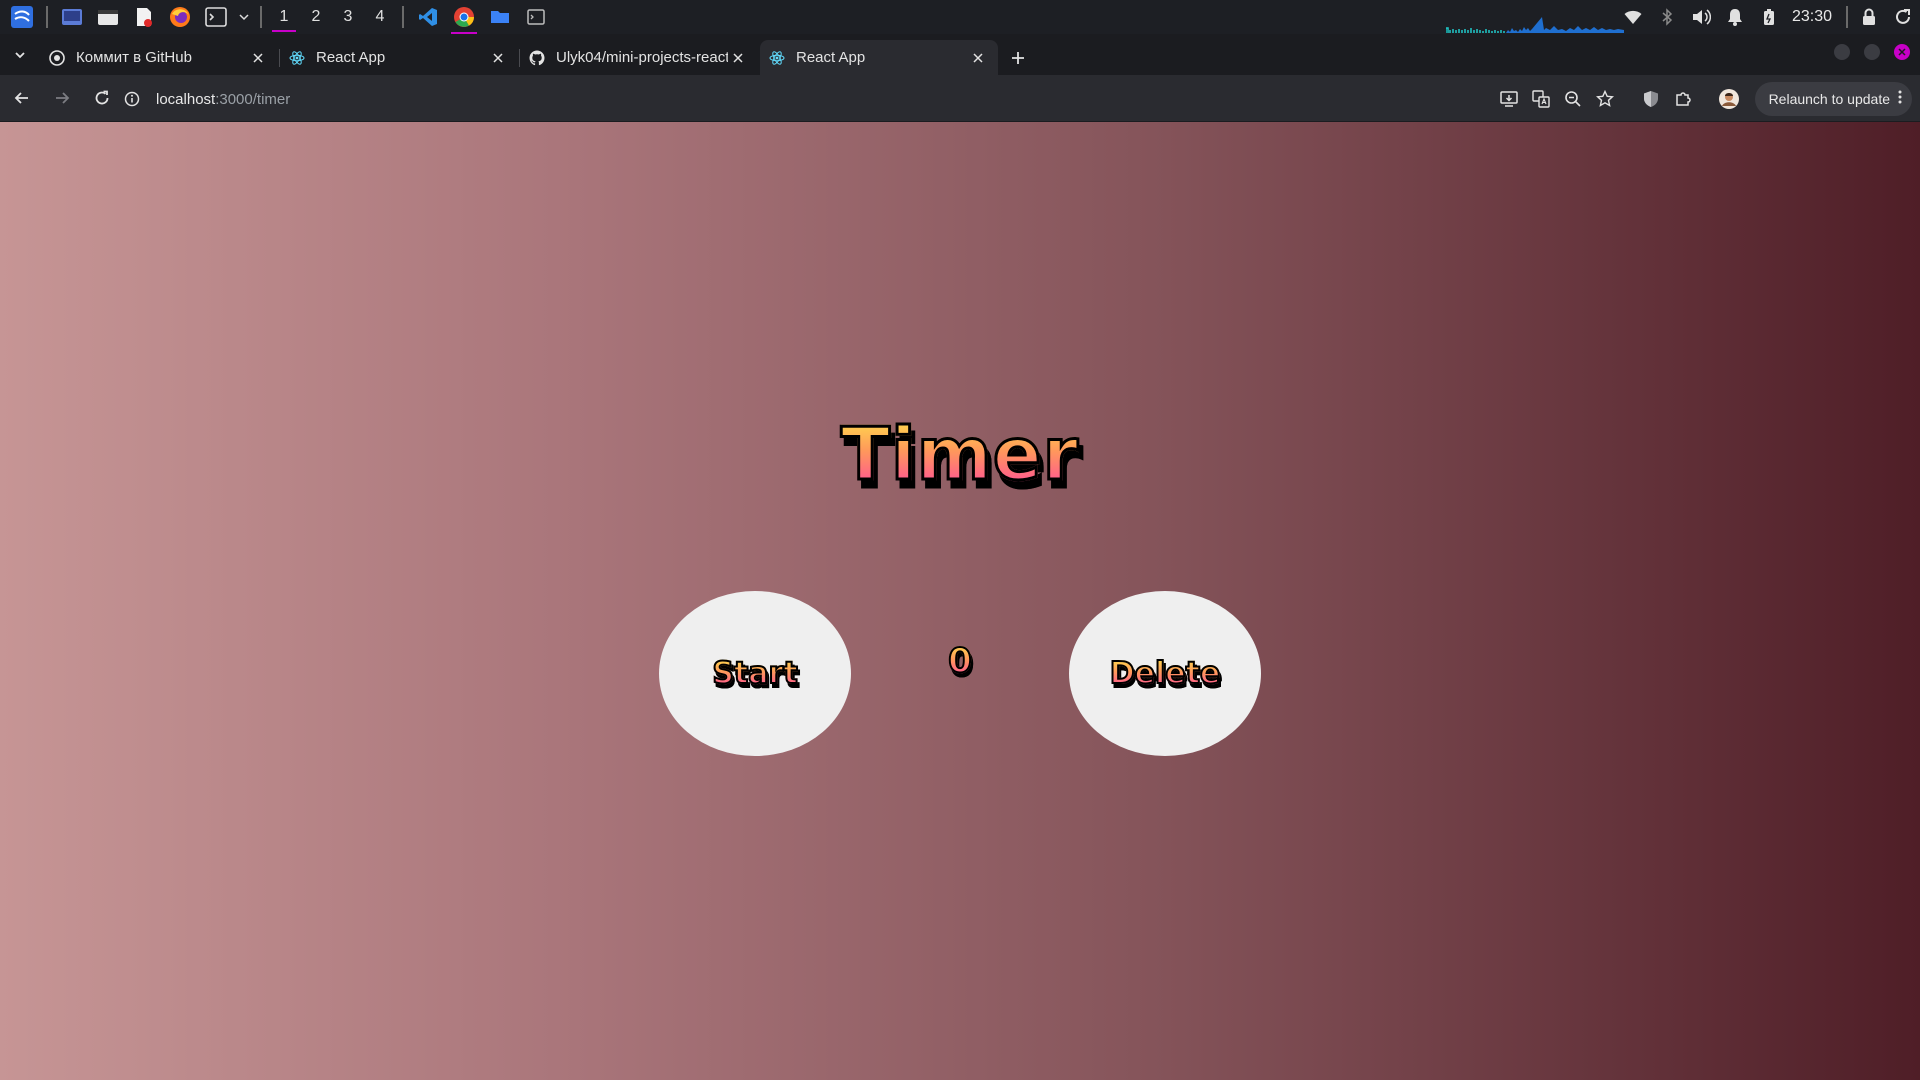 The image size is (1920, 1080). I want to click on bluetooth-icon, so click(1667, 17).